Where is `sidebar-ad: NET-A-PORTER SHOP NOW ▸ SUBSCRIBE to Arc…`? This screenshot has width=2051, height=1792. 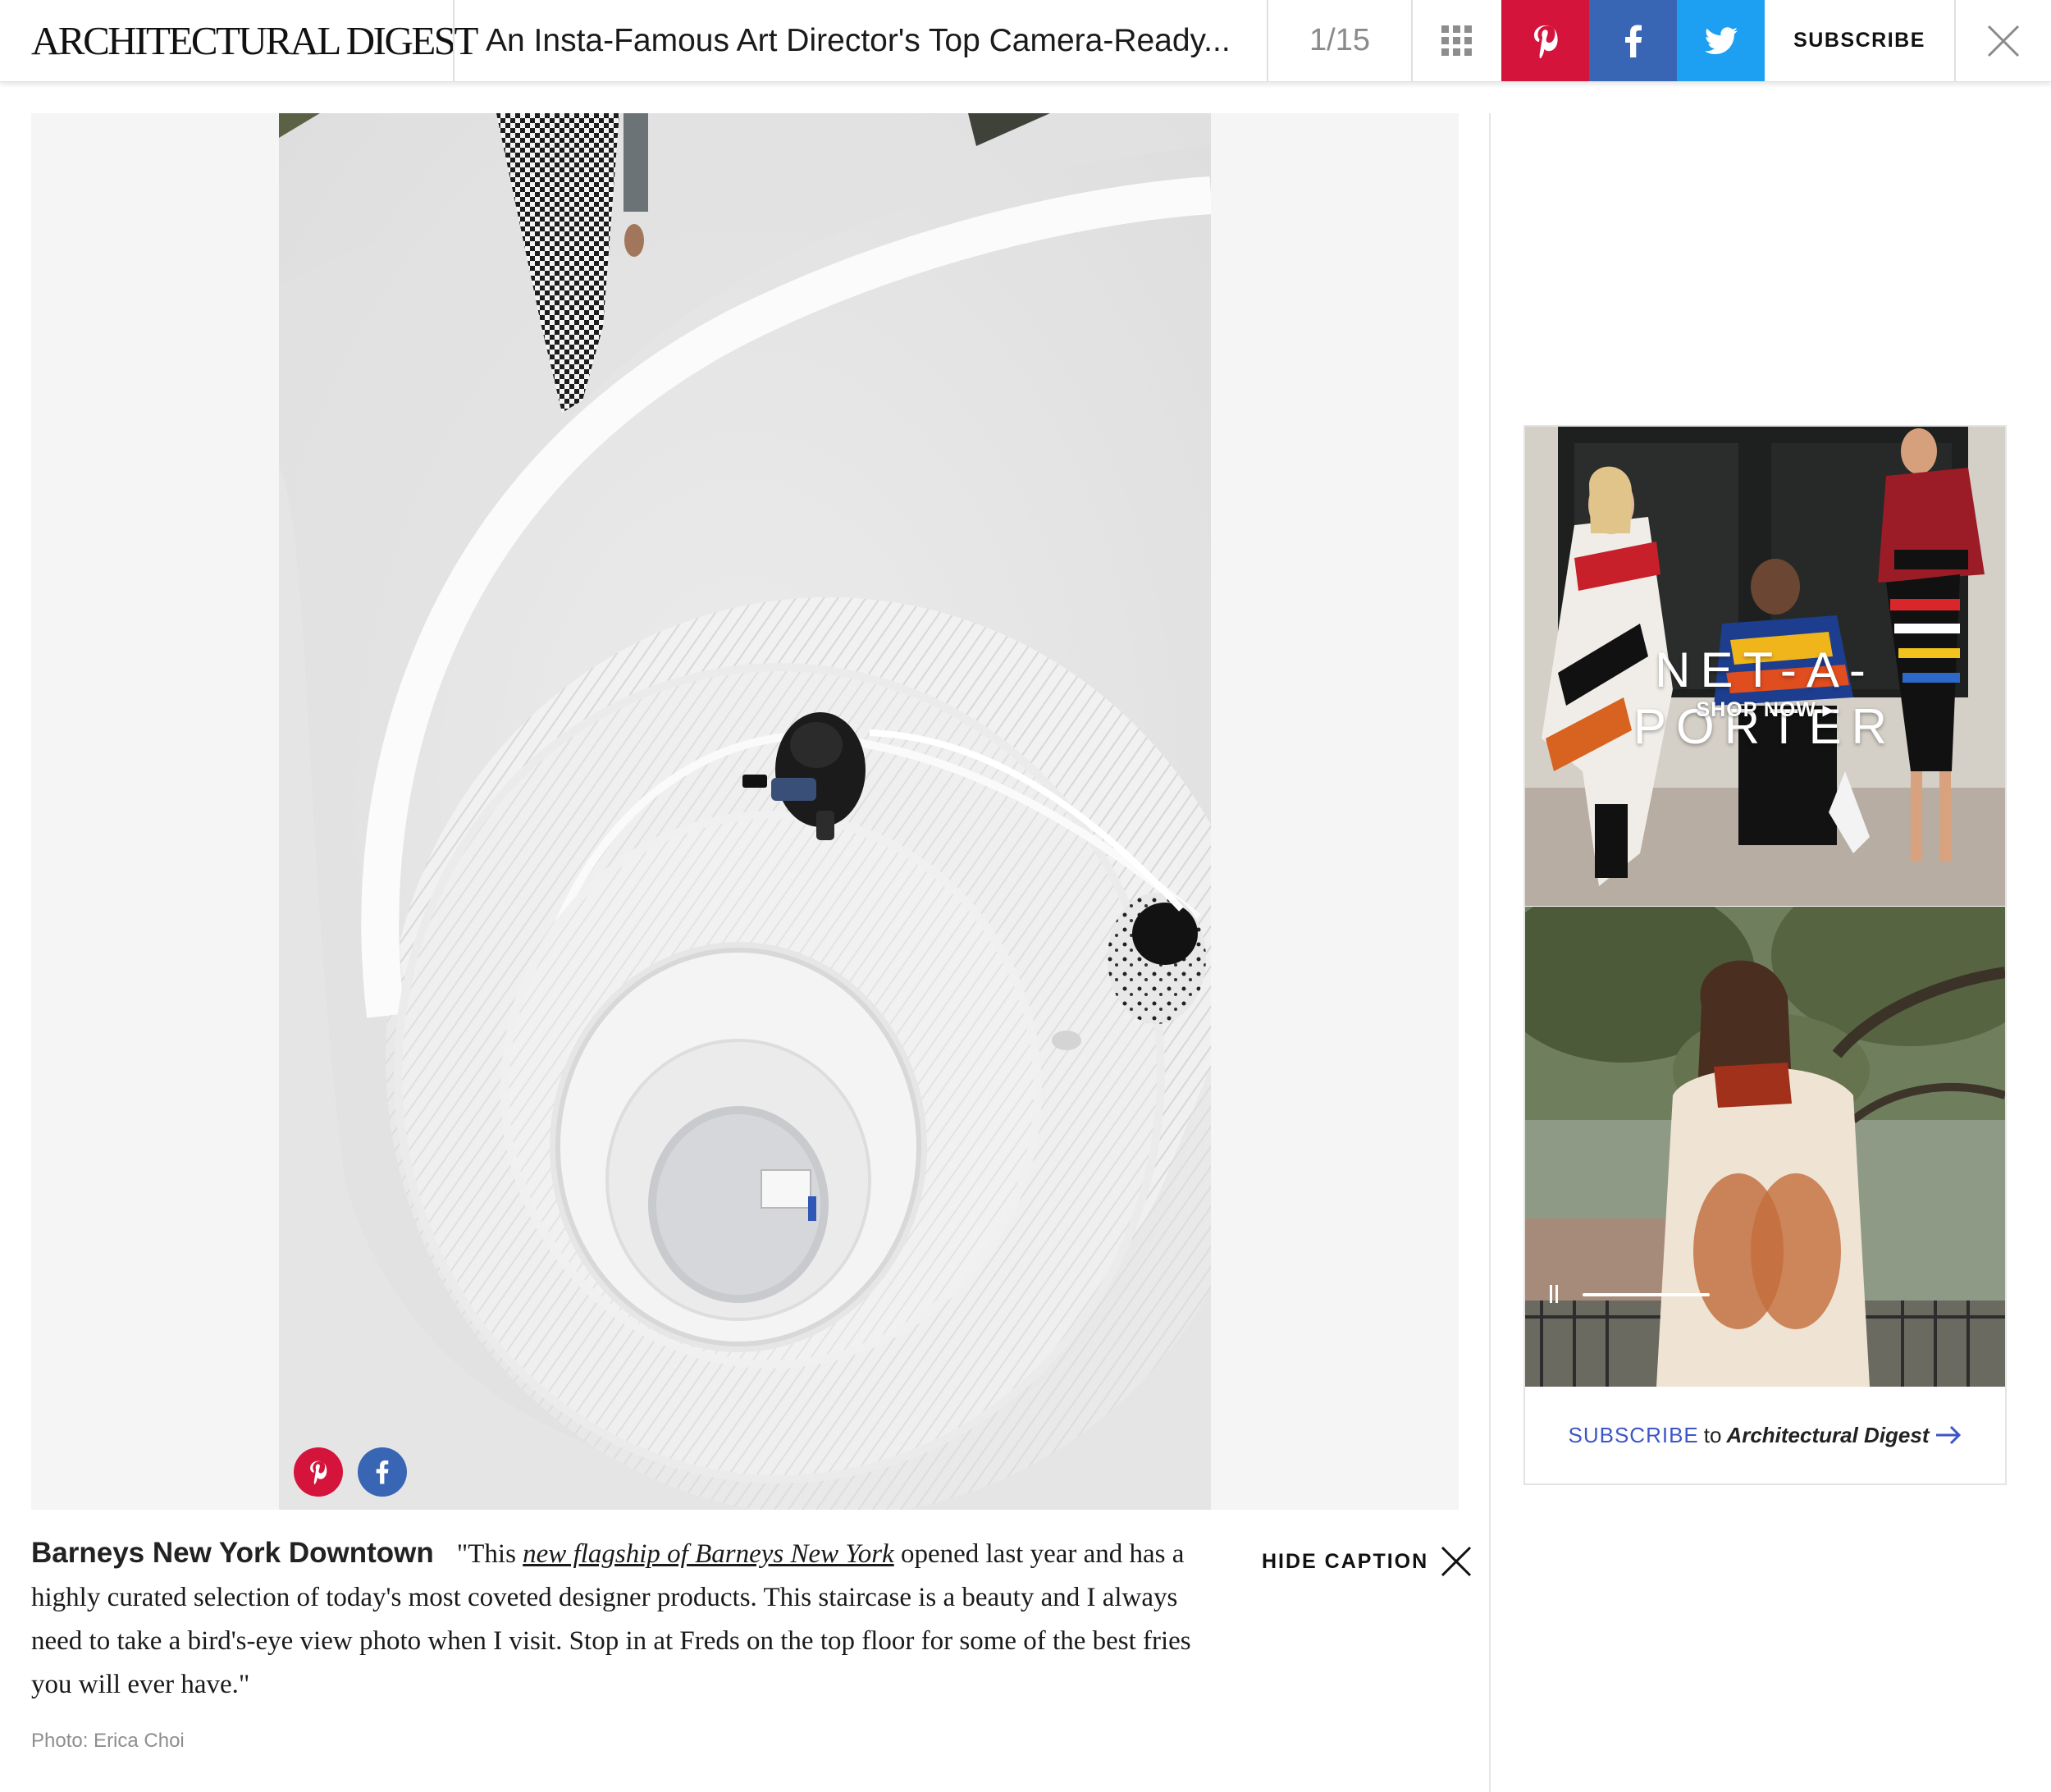 sidebar-ad: NET-A-PORTER SHOP NOW ▸ SUBSCRIBE to Arc… is located at coordinates (1765, 955).